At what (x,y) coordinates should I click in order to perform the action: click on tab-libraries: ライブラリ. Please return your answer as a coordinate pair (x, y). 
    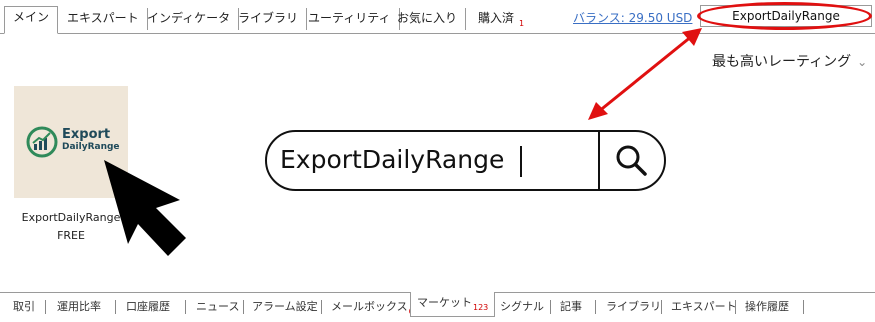
    Looking at the image, I should click on (269, 19).